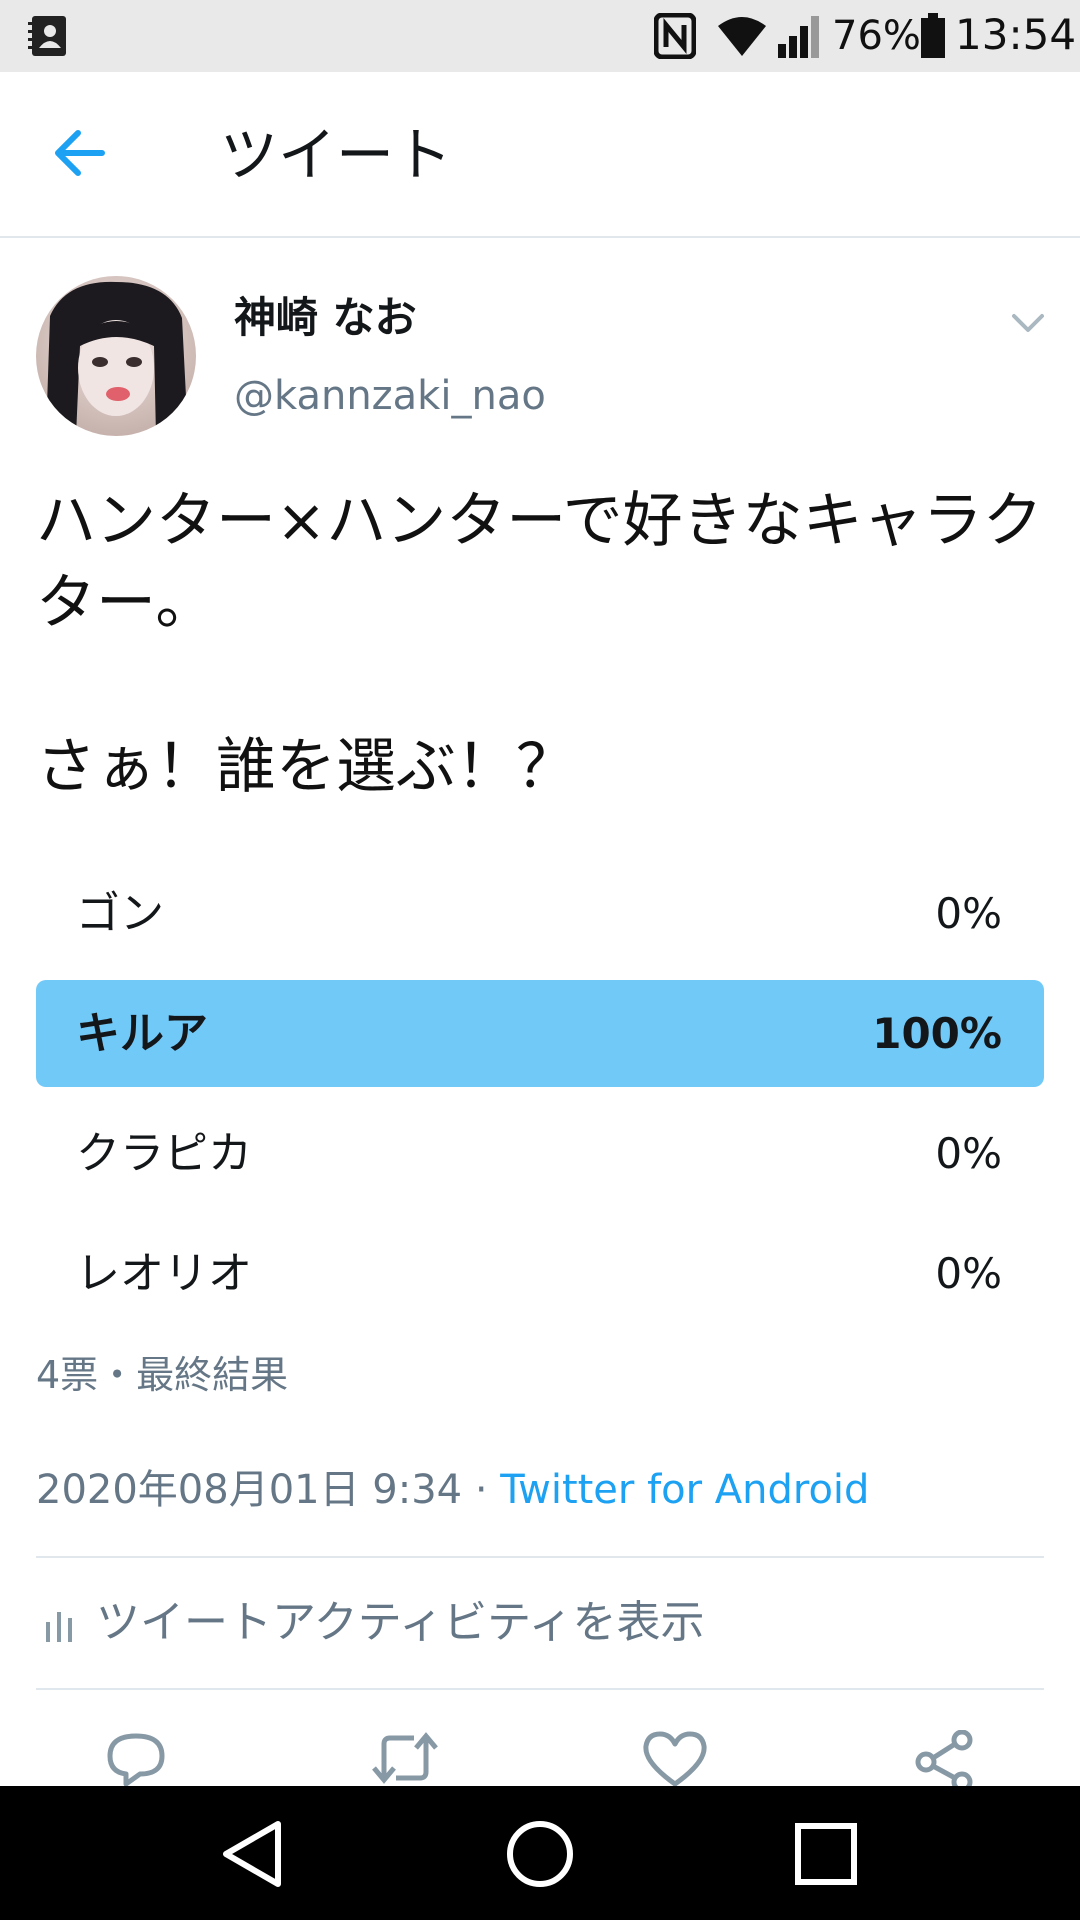 Image resolution: width=1080 pixels, height=1920 pixels. I want to click on battery-percent: 76%, so click(876, 36).